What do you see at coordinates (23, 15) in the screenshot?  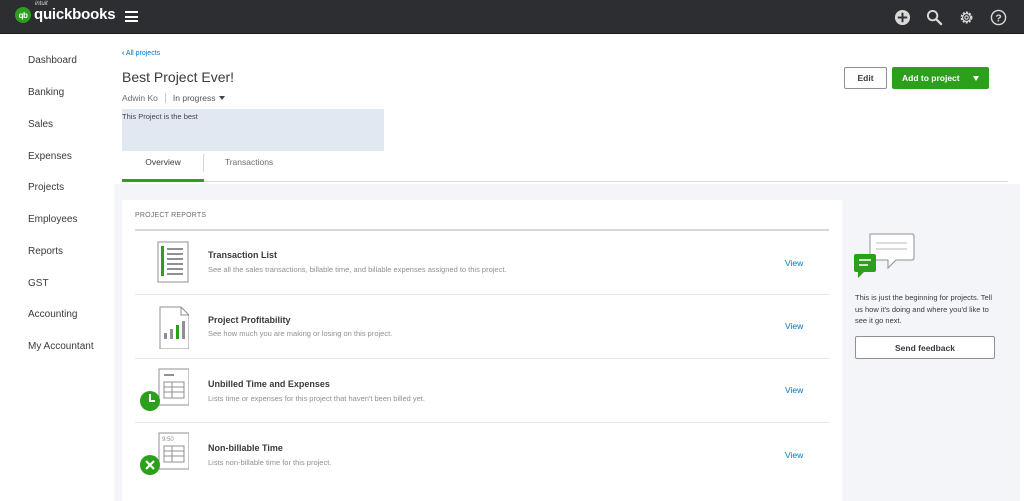 I see `qb-badge-icon: qb` at bounding box center [23, 15].